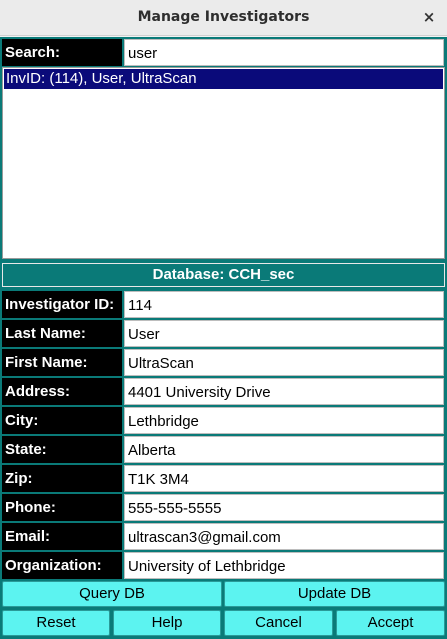 The width and height of the screenshot is (447, 639). I want to click on investigator-id-label: Investigator ID:, so click(62, 304).